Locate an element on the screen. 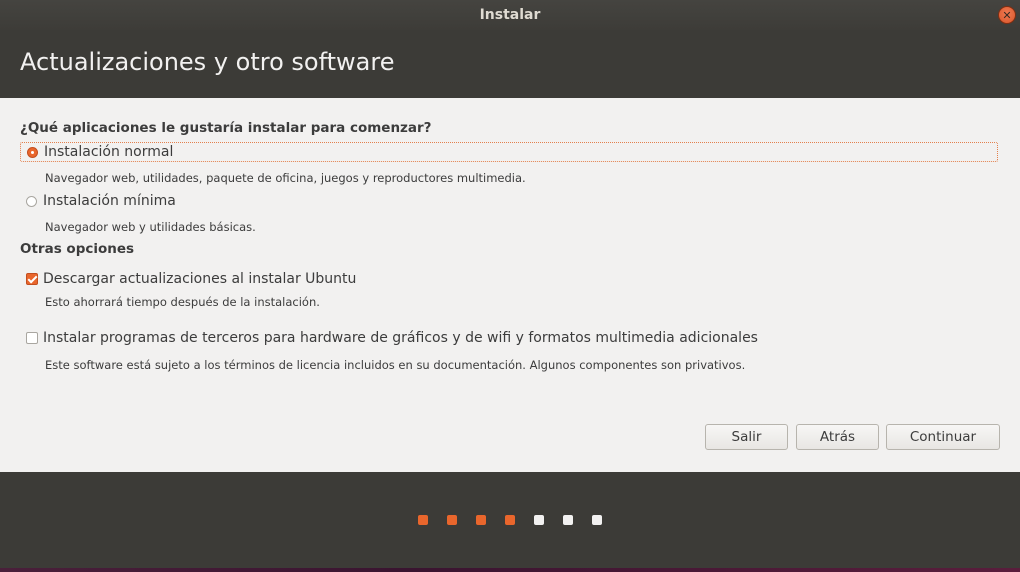 The width and height of the screenshot is (1020, 572). window-titlebar: Instalar ✕ is located at coordinates (510, 15).